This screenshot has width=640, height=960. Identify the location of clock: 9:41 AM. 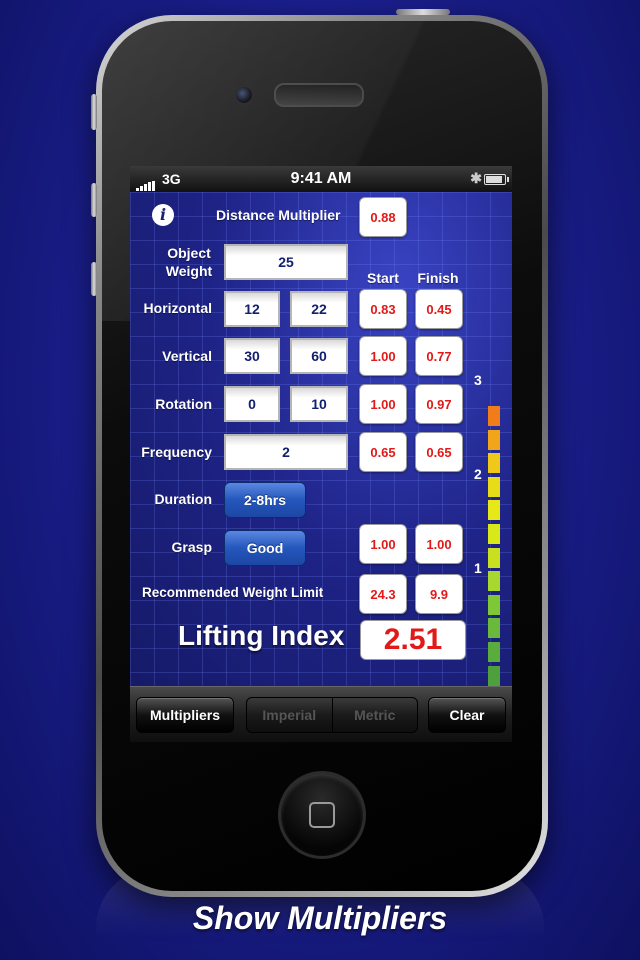
(321, 178).